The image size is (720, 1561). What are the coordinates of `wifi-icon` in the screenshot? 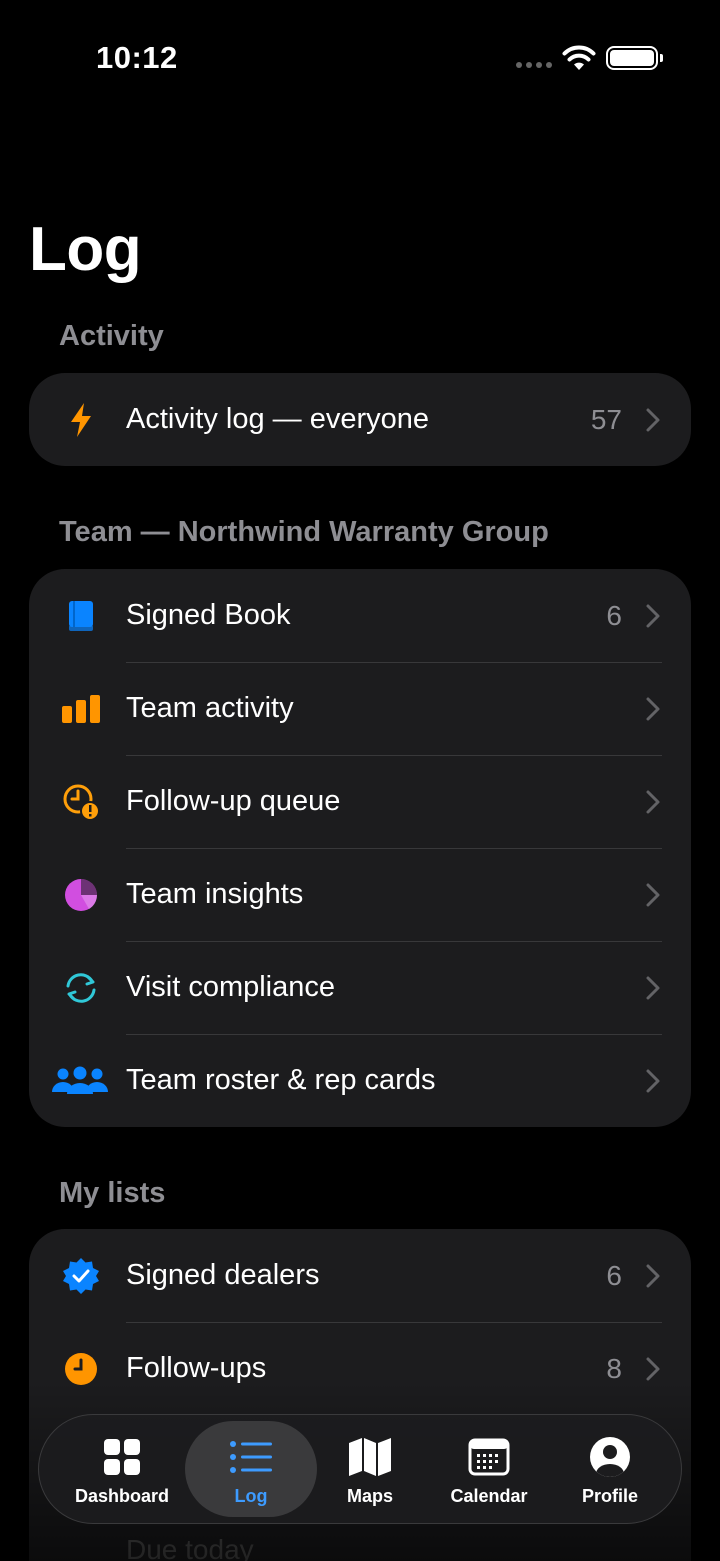 It's located at (579, 57).